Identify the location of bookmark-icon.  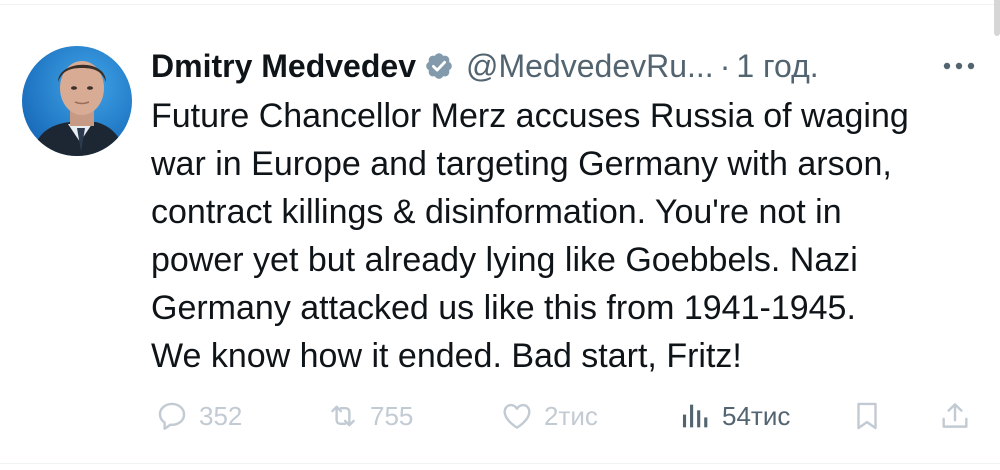
(867, 416).